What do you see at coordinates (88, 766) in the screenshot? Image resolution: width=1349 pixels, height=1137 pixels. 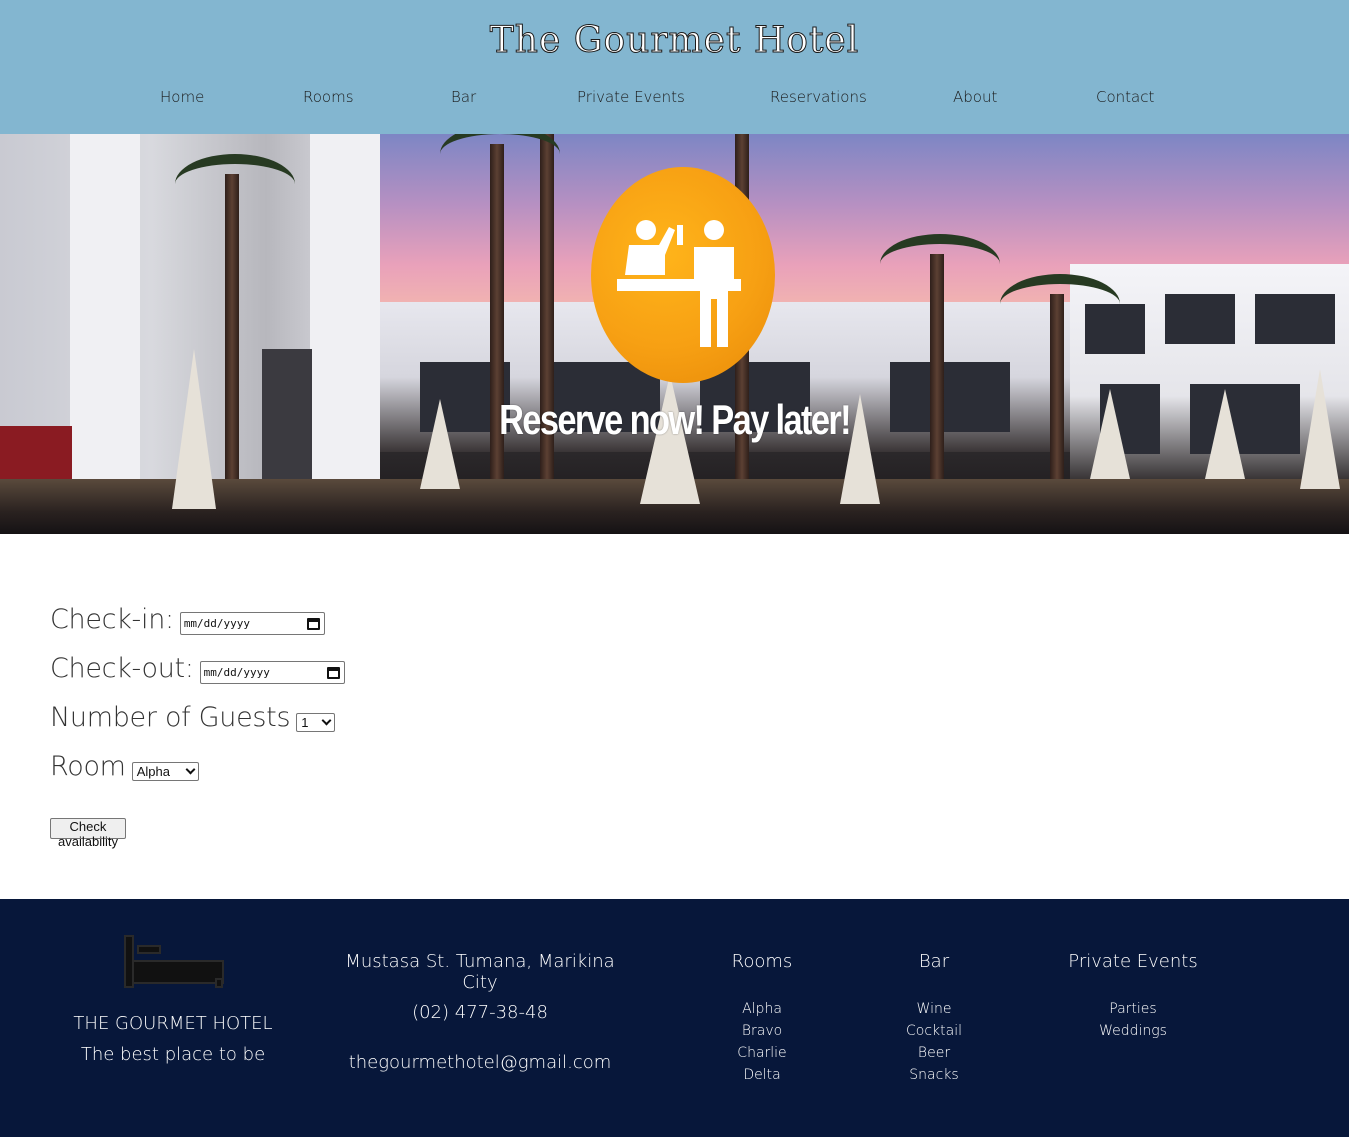 I see `room-label: Room` at bounding box center [88, 766].